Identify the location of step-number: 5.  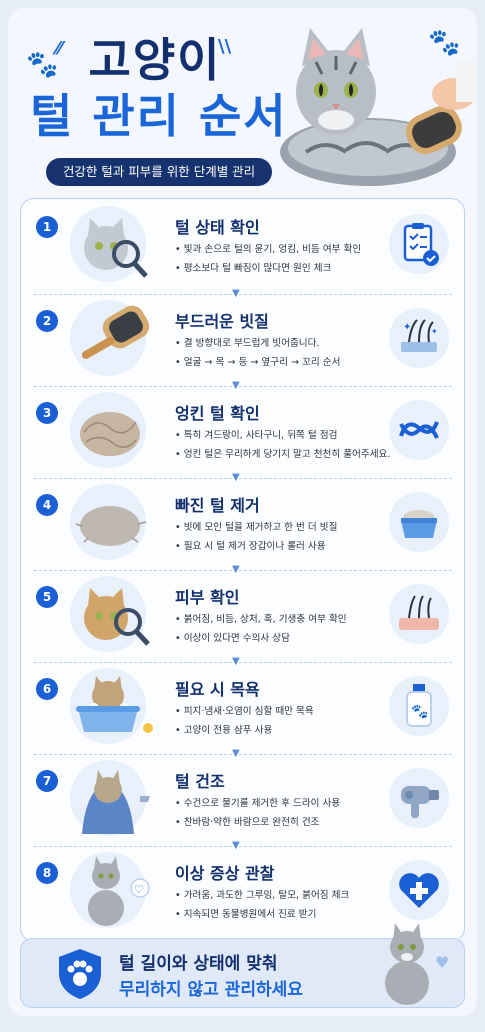
(47, 597).